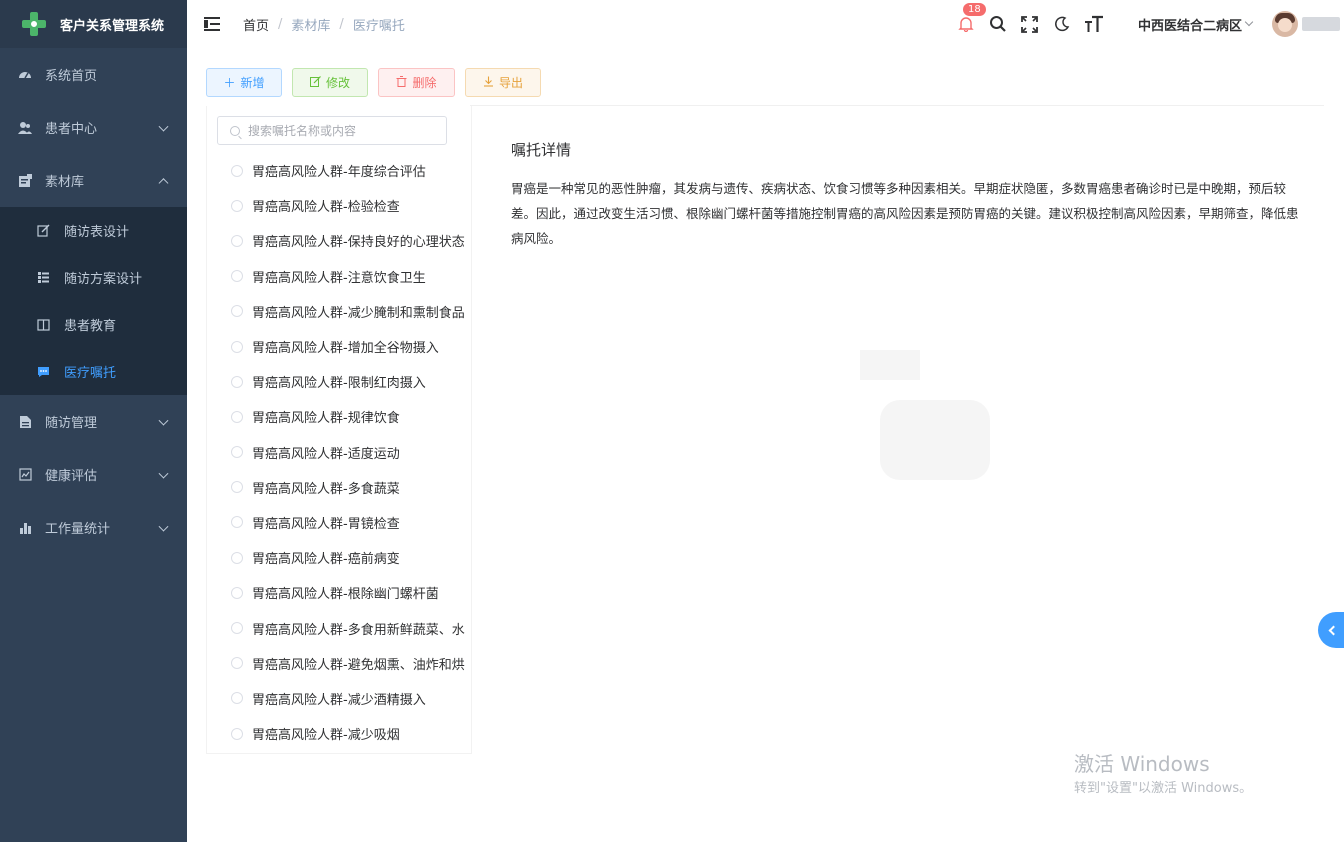  I want to click on list-item: 胃癌高风险人群-年度综合评估, so click(339, 170).